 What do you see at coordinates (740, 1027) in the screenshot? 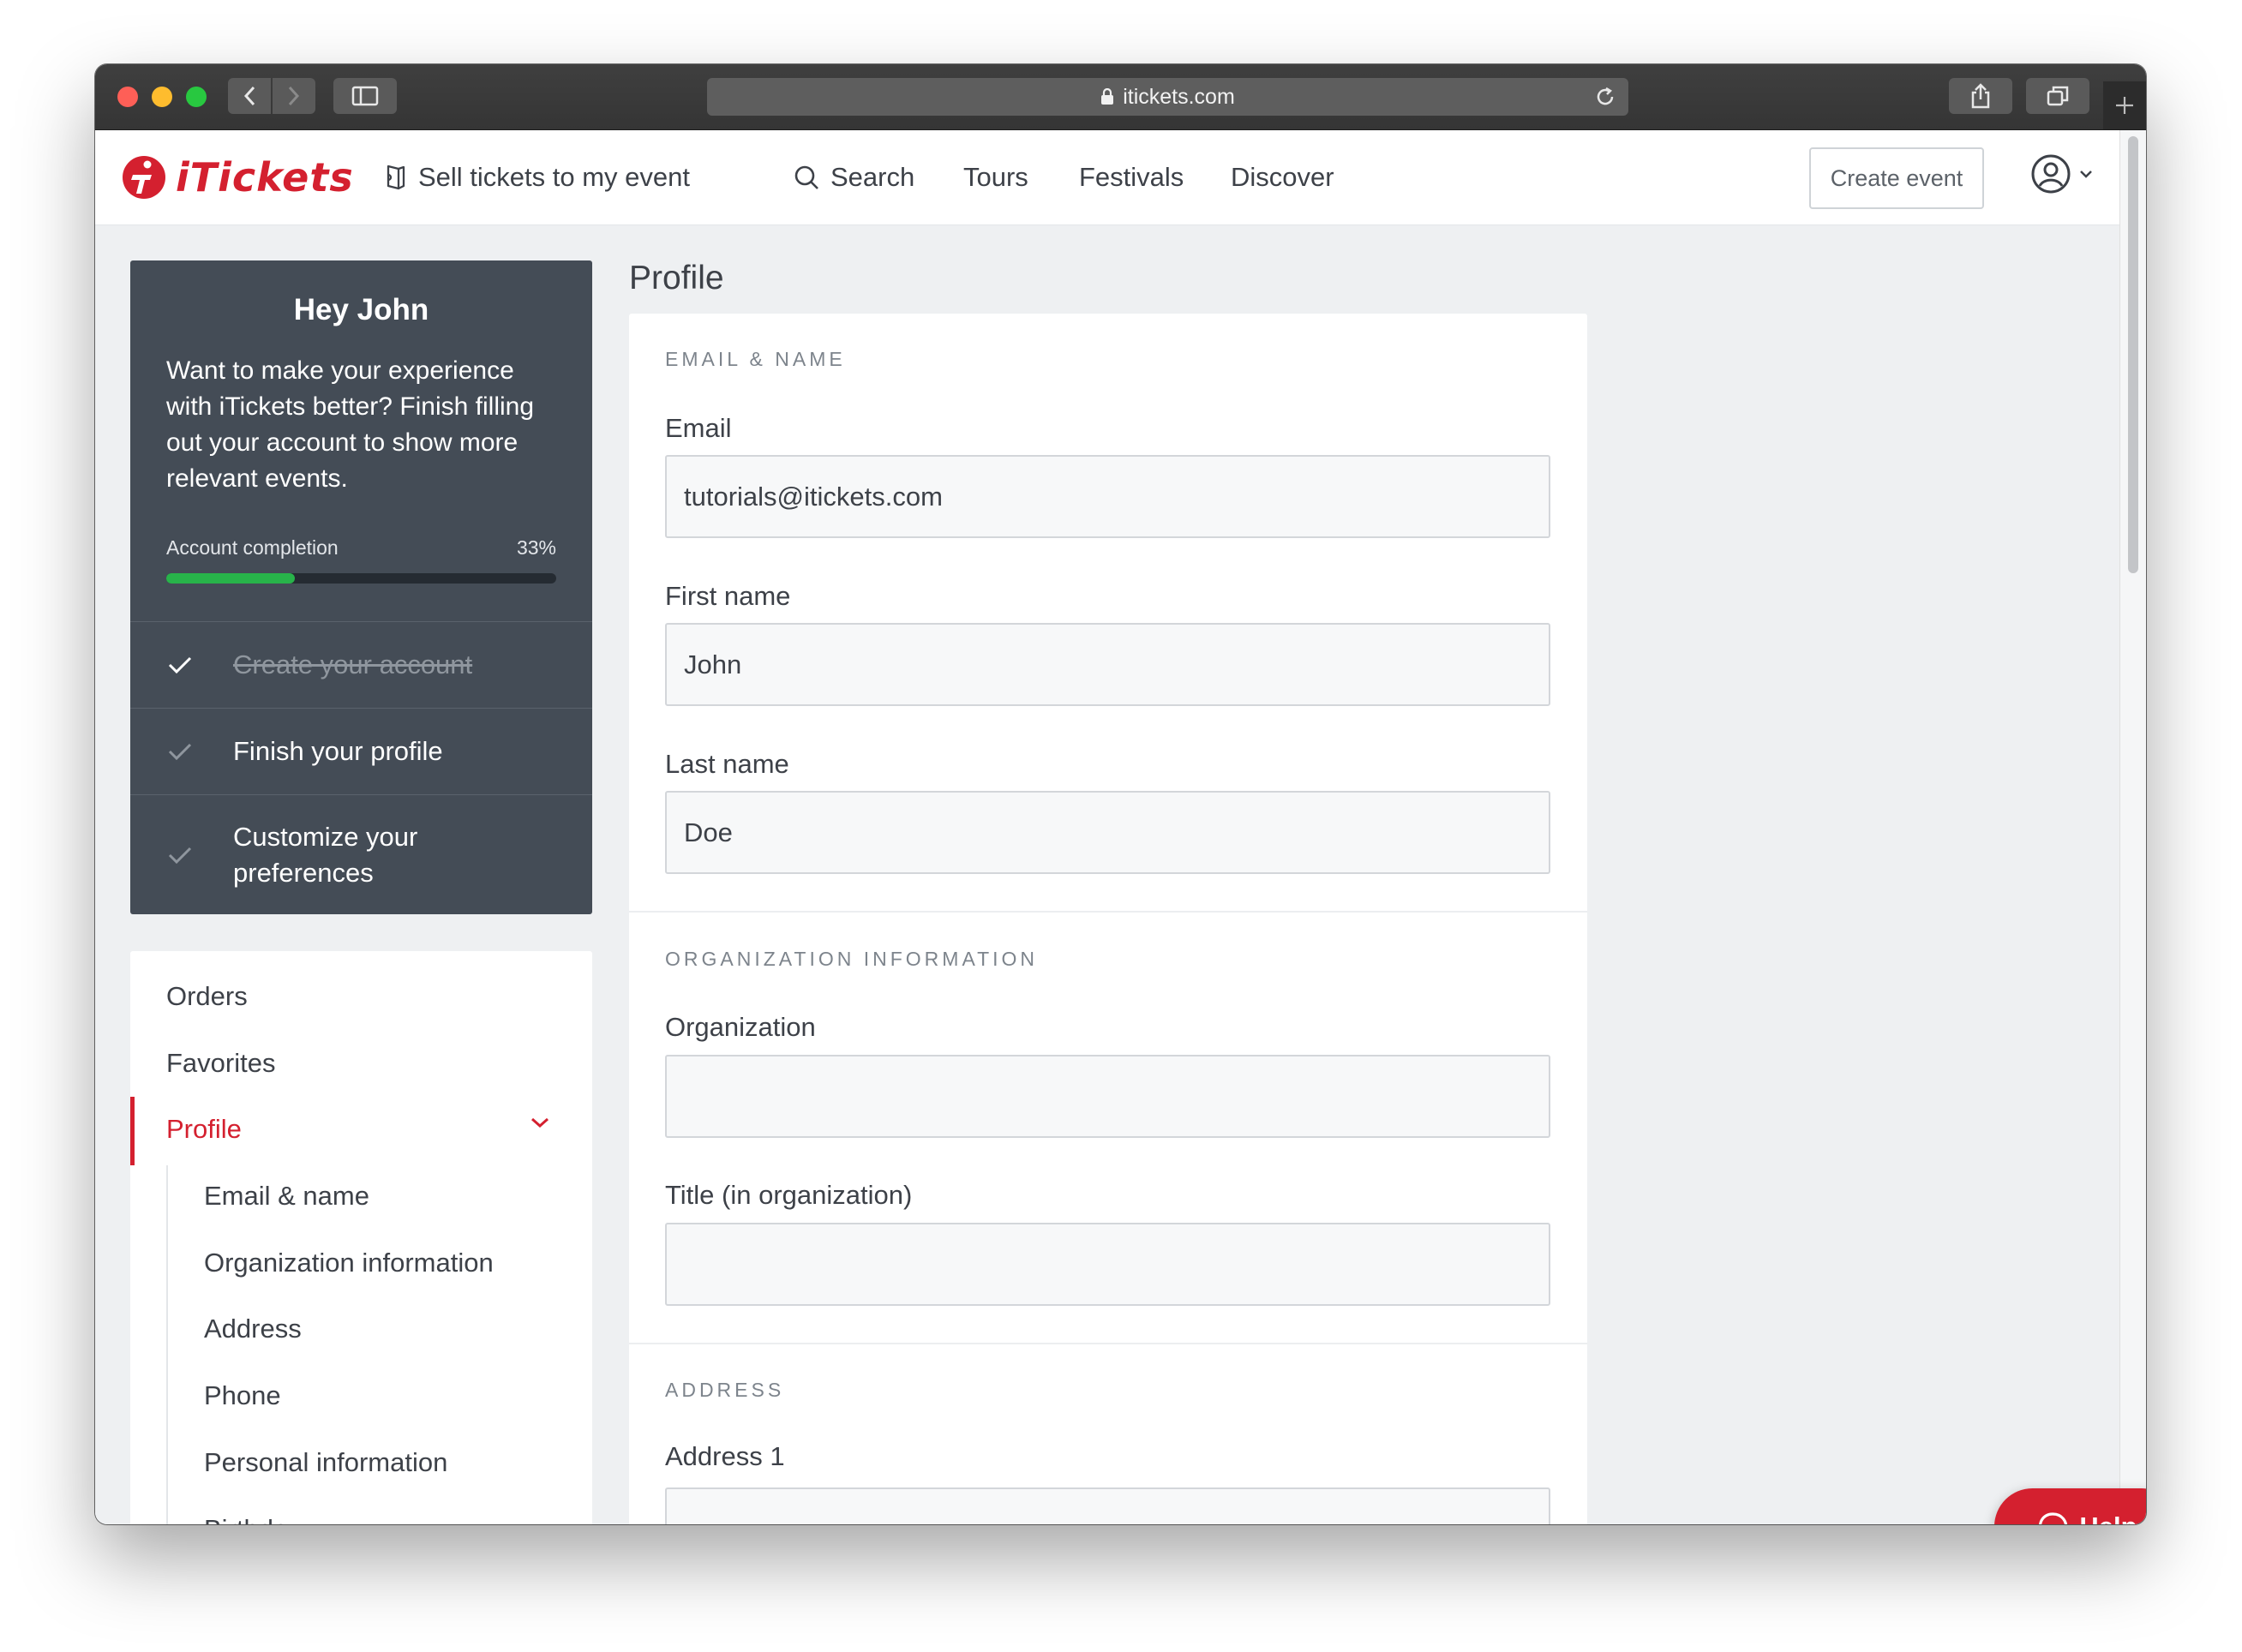
I see `organization-label: Organization` at bounding box center [740, 1027].